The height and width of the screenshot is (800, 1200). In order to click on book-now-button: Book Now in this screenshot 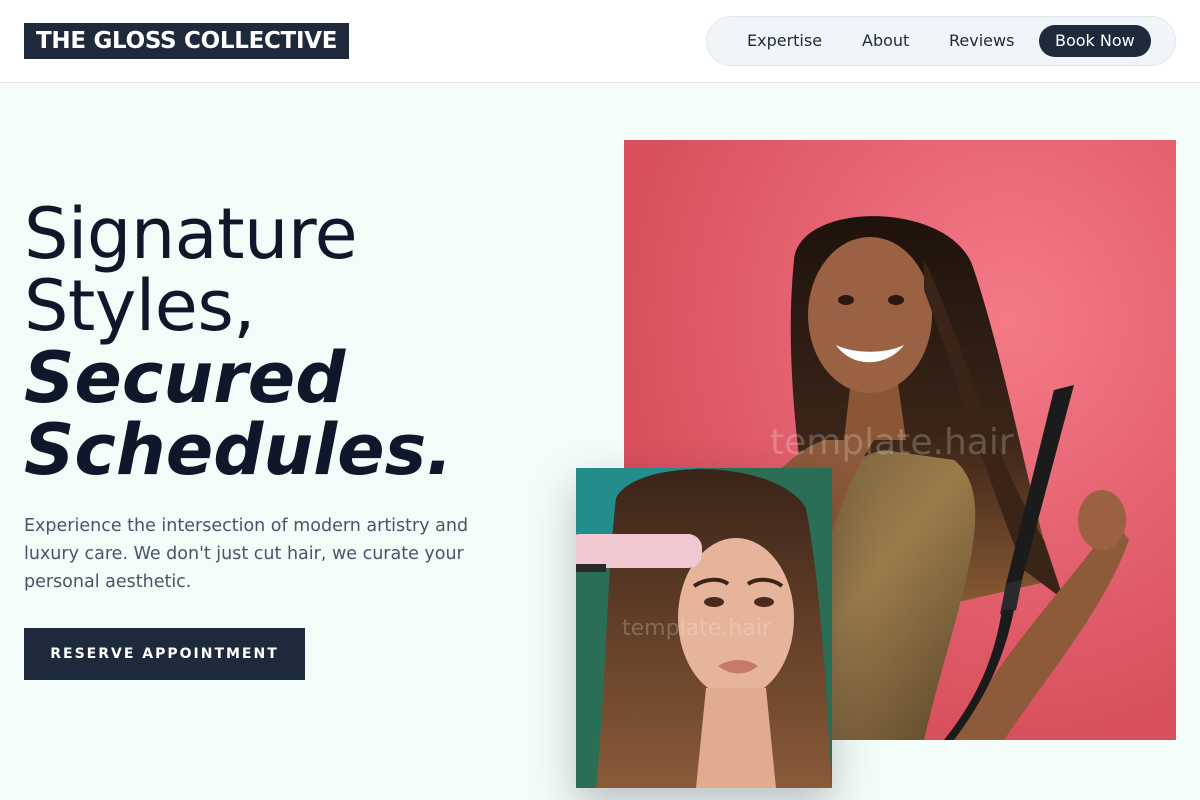, I will do `click(1095, 41)`.